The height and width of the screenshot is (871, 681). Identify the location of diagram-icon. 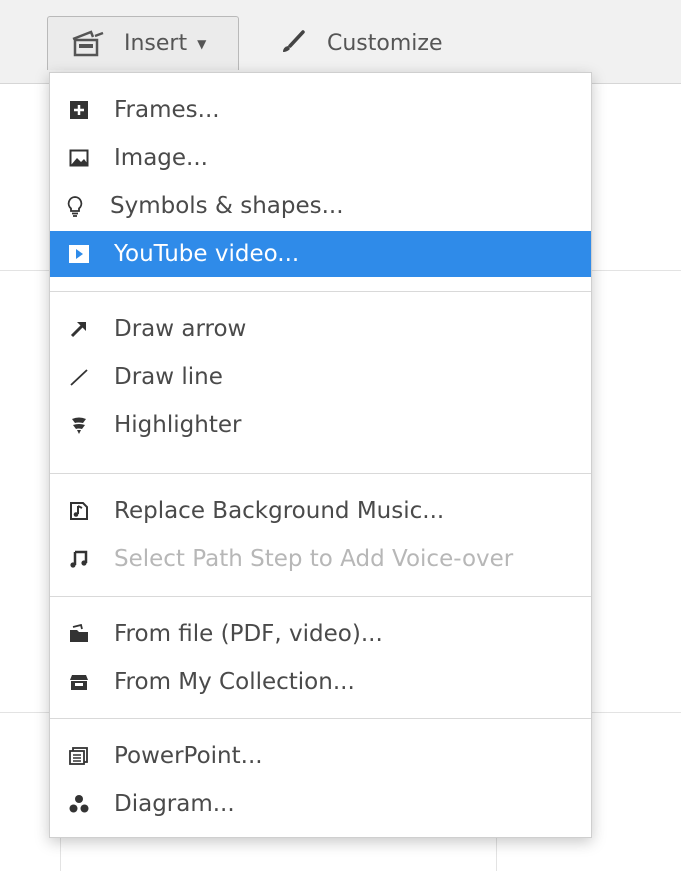
(79, 804).